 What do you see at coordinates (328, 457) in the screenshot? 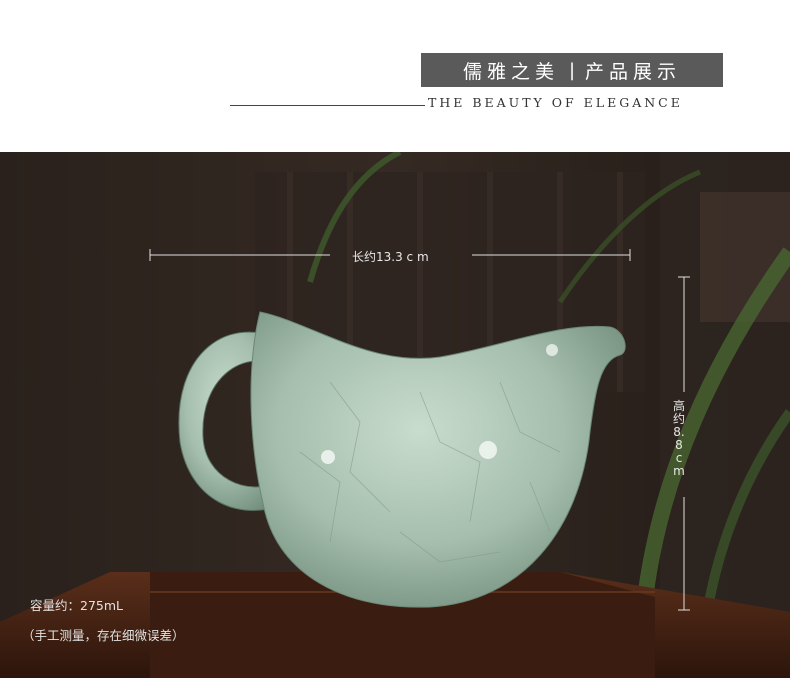
I see `highlight-left` at bounding box center [328, 457].